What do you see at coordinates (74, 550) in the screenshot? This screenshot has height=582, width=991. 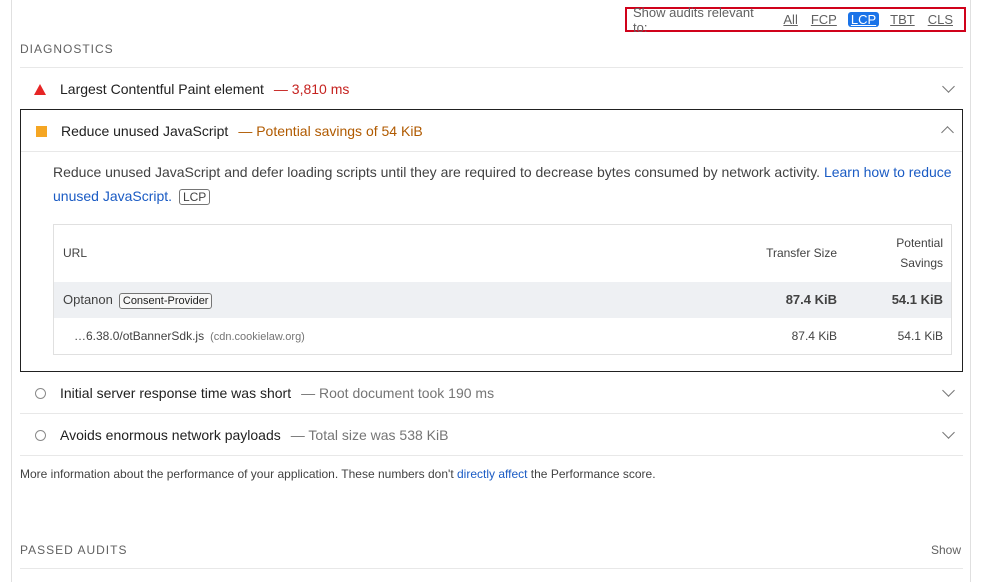 I see `passed-audits-heading: PASSED AUDITS` at bounding box center [74, 550].